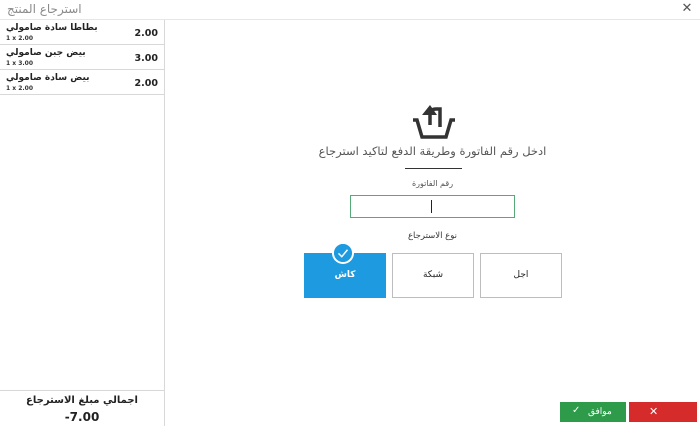 The width and height of the screenshot is (700, 426). I want to click on item-name: بيض جبن صامولي, so click(46, 53).